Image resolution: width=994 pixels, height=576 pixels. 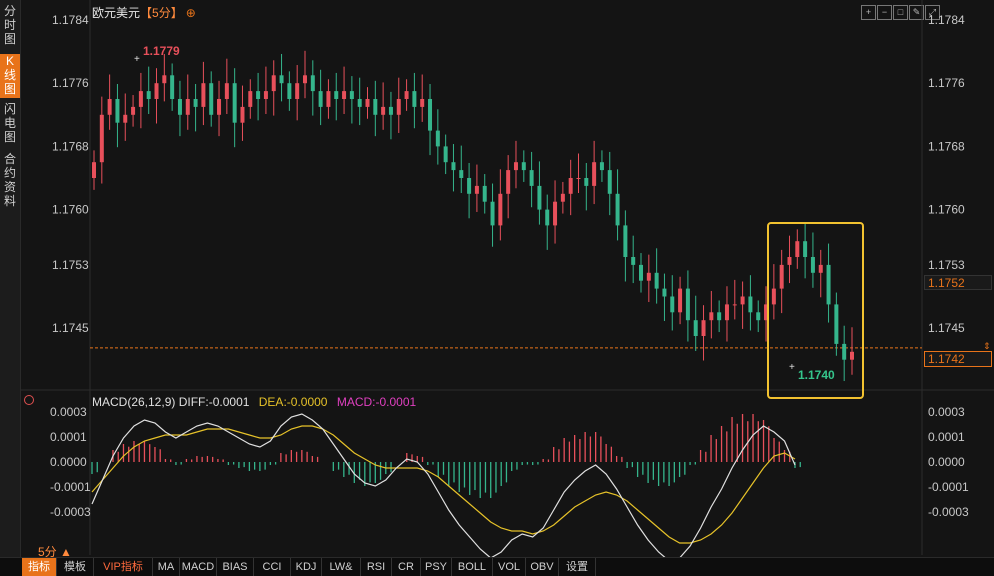 I want to click on indicator-tab: BOLL, so click(x=472, y=567).